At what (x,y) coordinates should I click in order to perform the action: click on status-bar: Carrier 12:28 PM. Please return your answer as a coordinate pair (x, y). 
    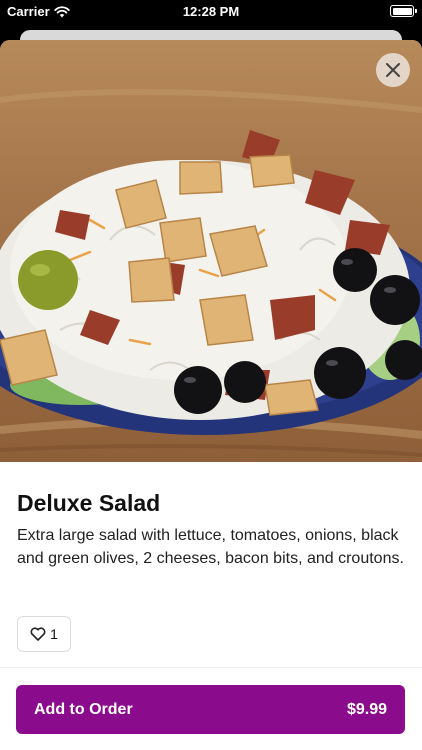
    Looking at the image, I should click on (211, 13).